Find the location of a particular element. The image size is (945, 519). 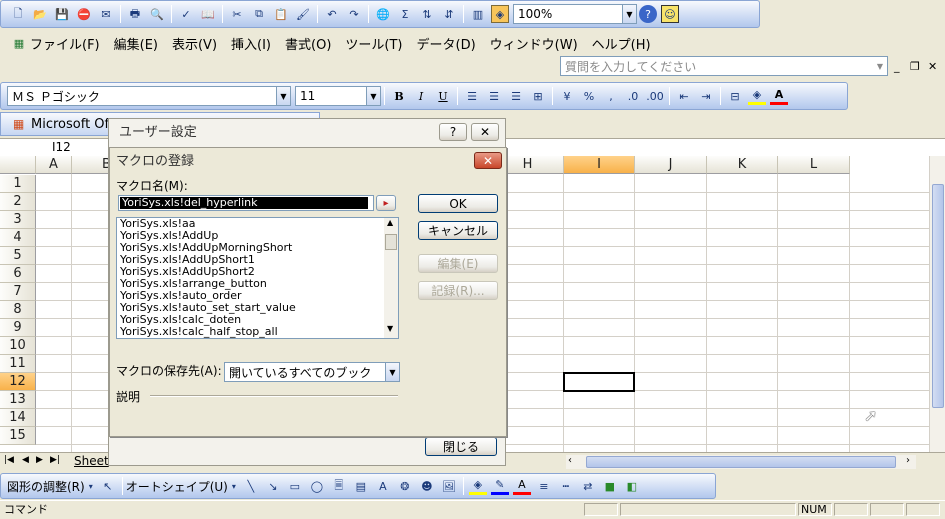

restore-icon: ❐ is located at coordinates (915, 66).